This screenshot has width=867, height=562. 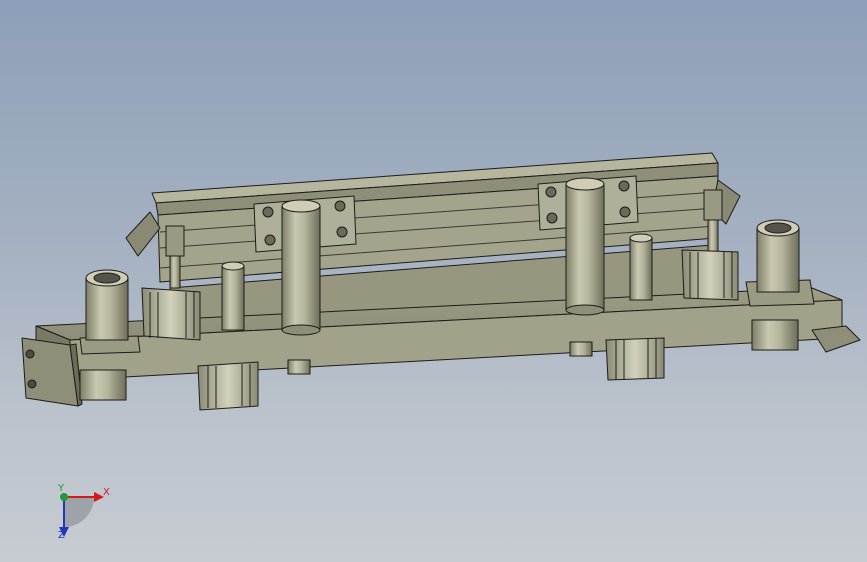 I want to click on y-axis-label: Y, so click(x=61, y=488).